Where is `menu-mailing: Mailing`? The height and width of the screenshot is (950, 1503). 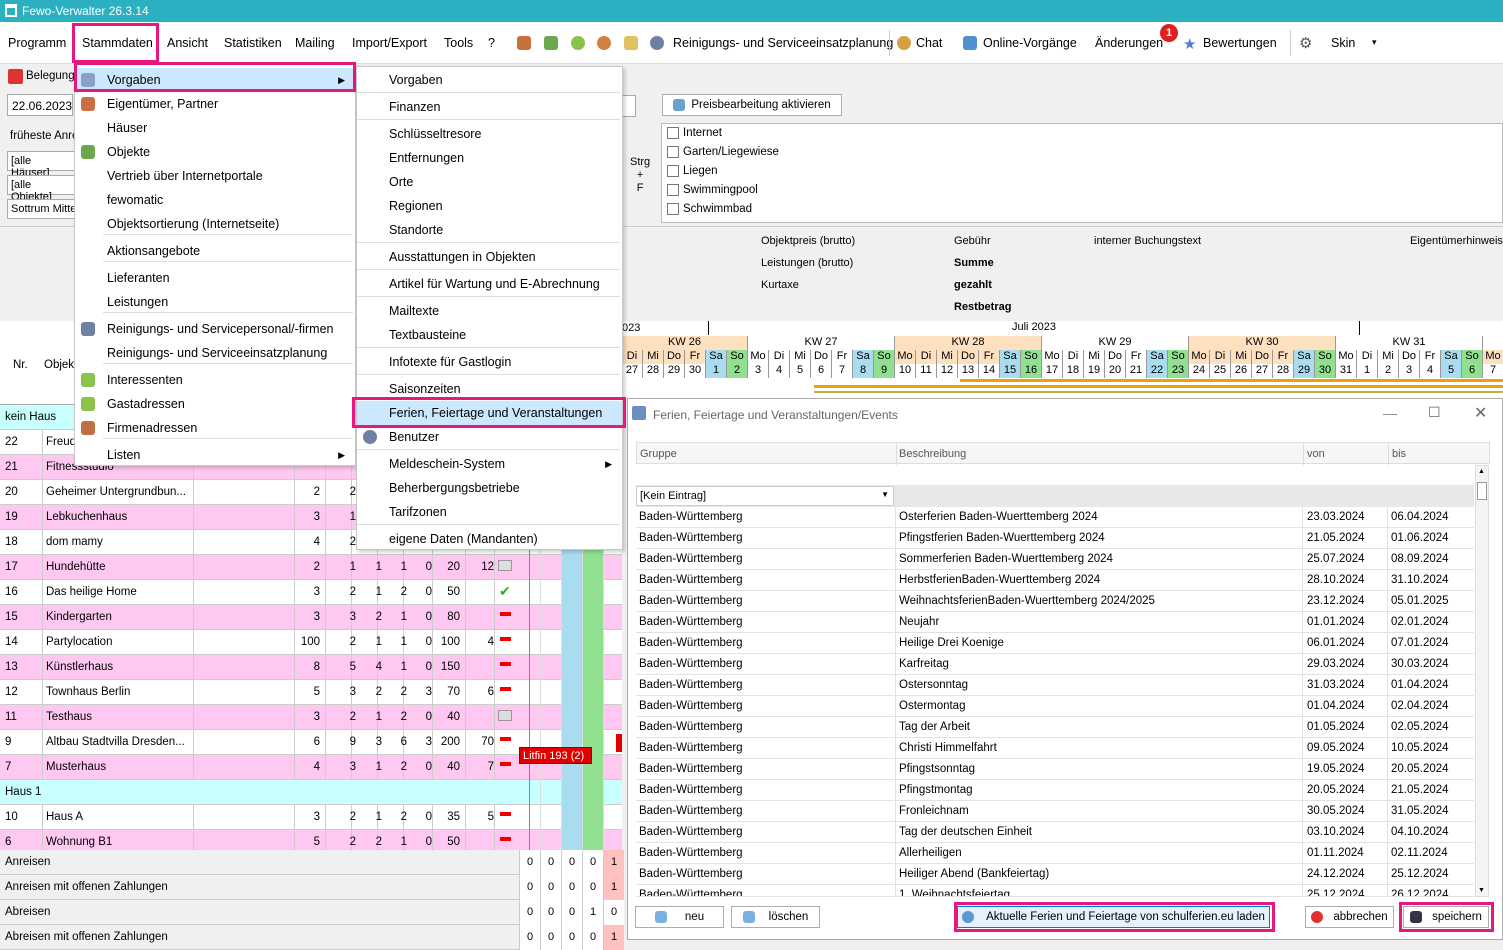
menu-mailing: Mailing is located at coordinates (315, 43).